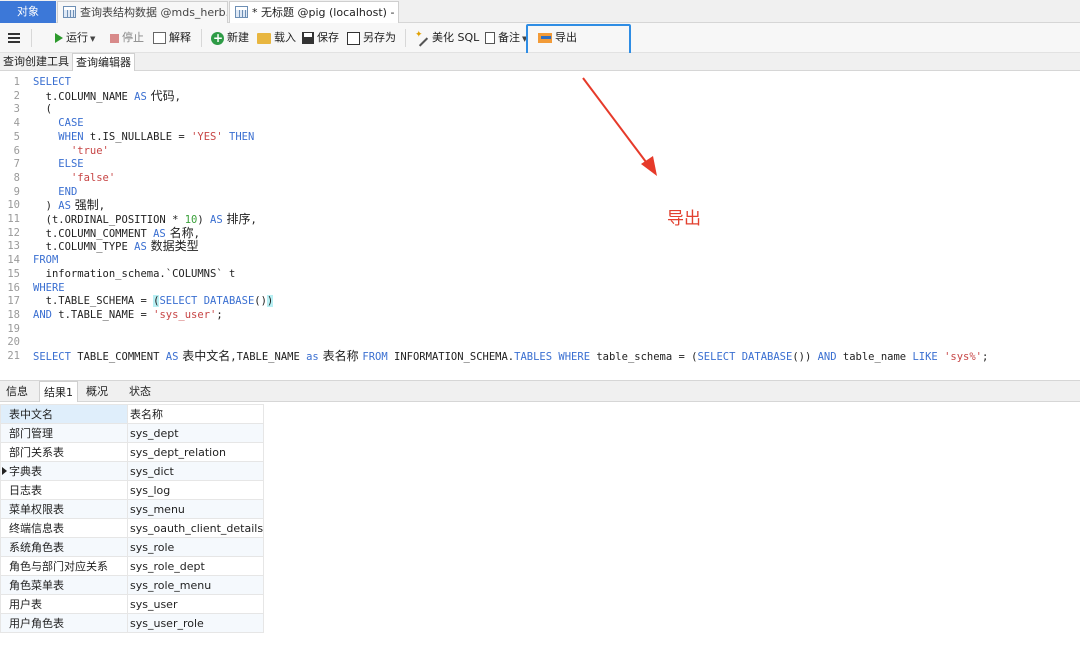 The image size is (1080, 646). I want to click on table-cell: sys_dept, so click(195, 433).